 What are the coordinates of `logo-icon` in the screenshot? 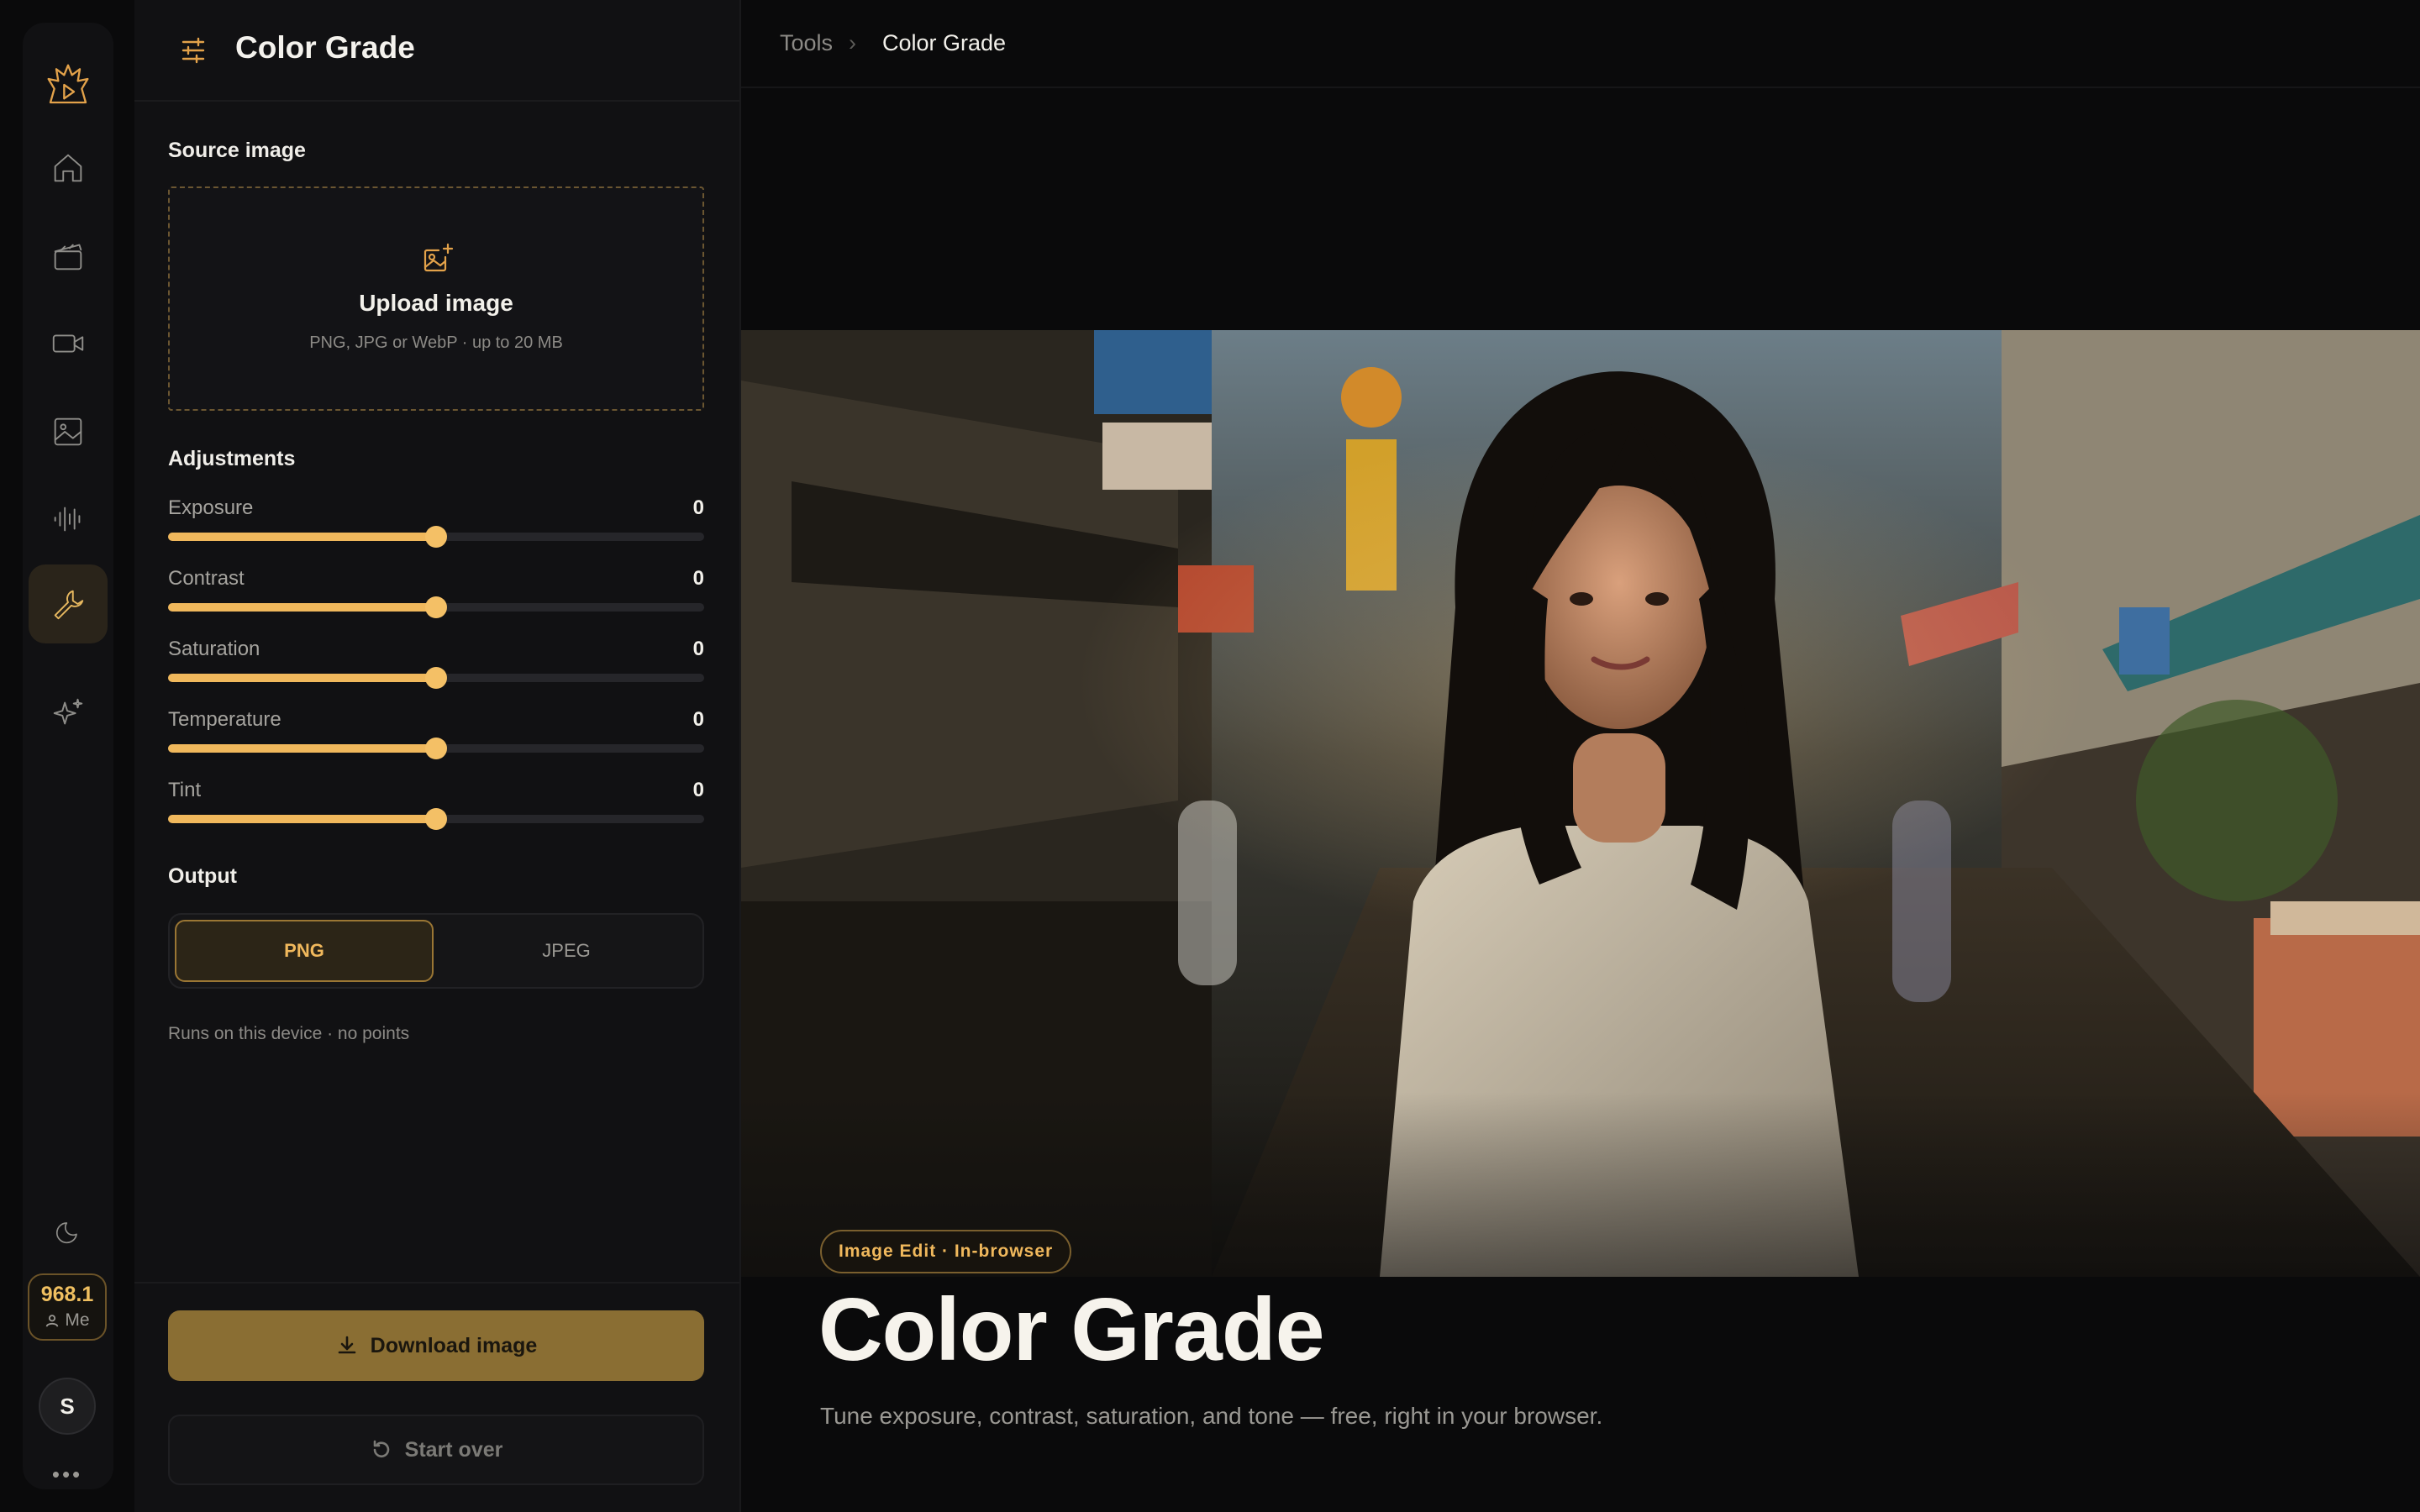 It's located at (68, 84).